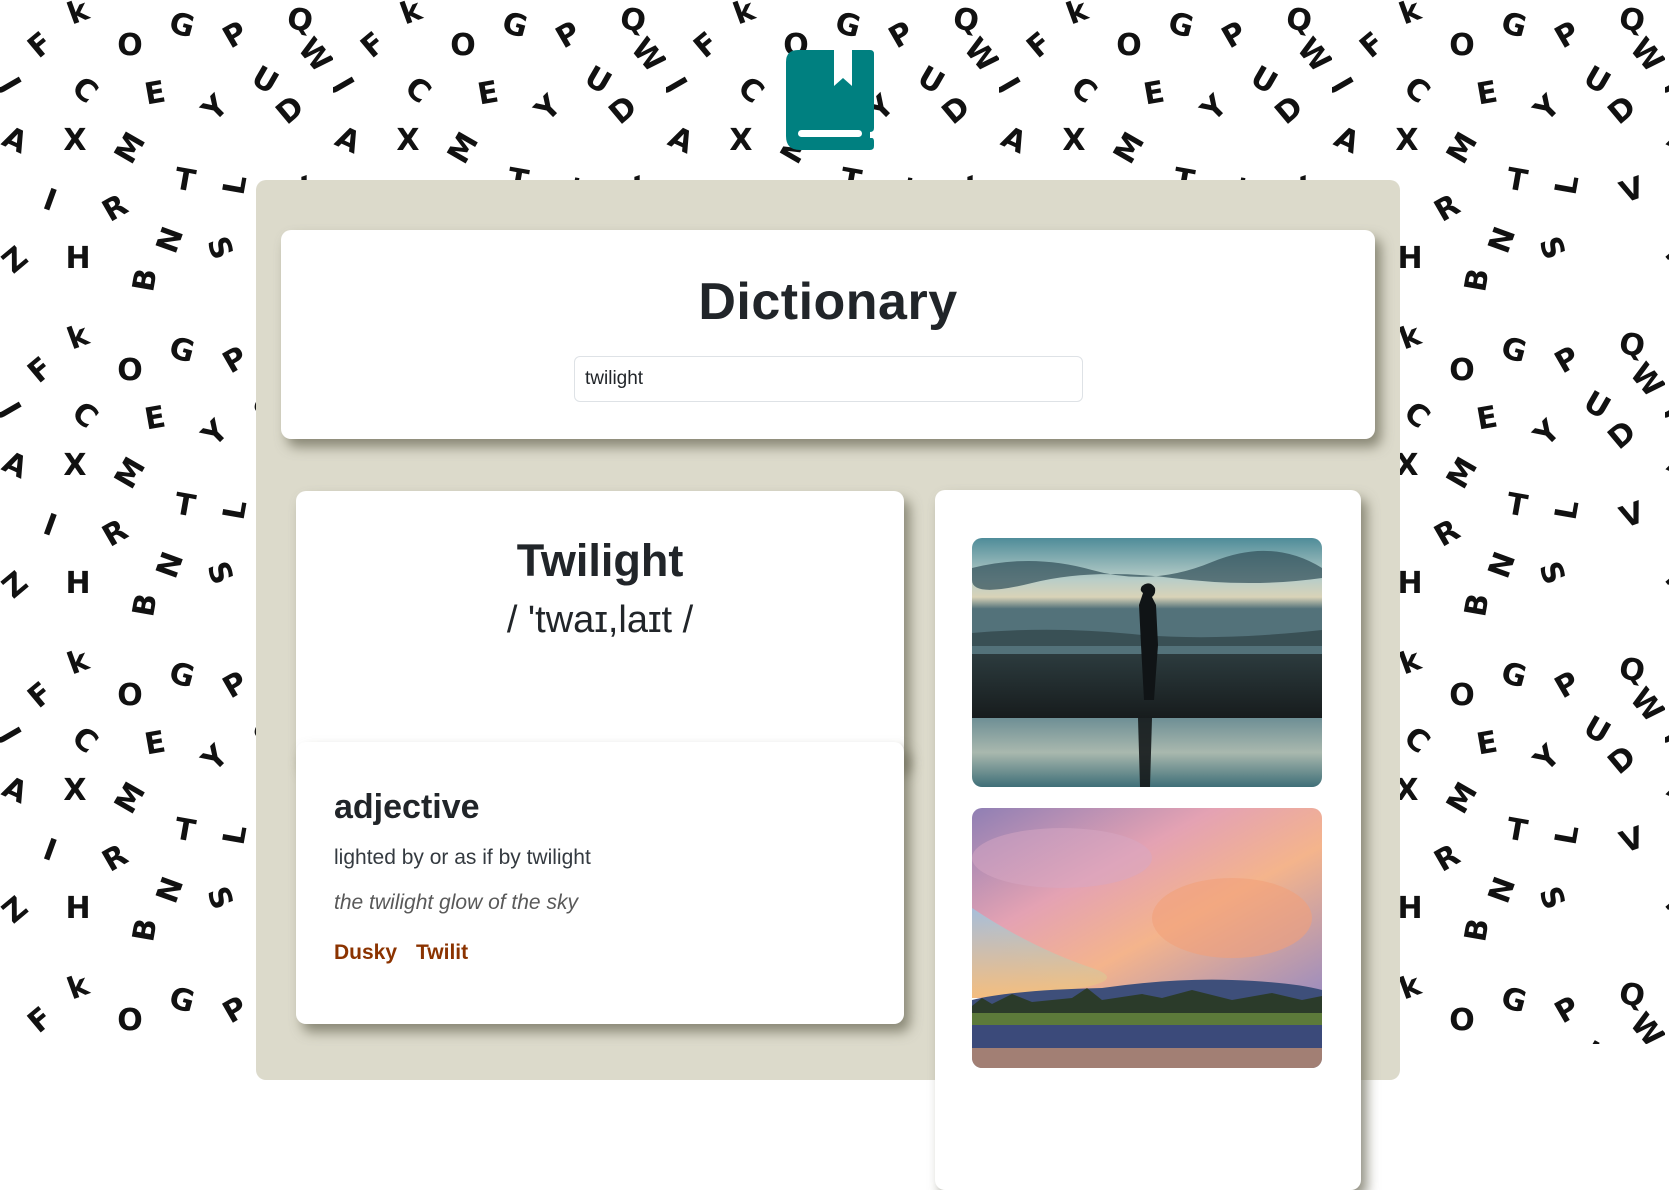 The width and height of the screenshot is (1669, 1190). What do you see at coordinates (401, 953) in the screenshot?
I see `synonyms-list: Dusky Twilit` at bounding box center [401, 953].